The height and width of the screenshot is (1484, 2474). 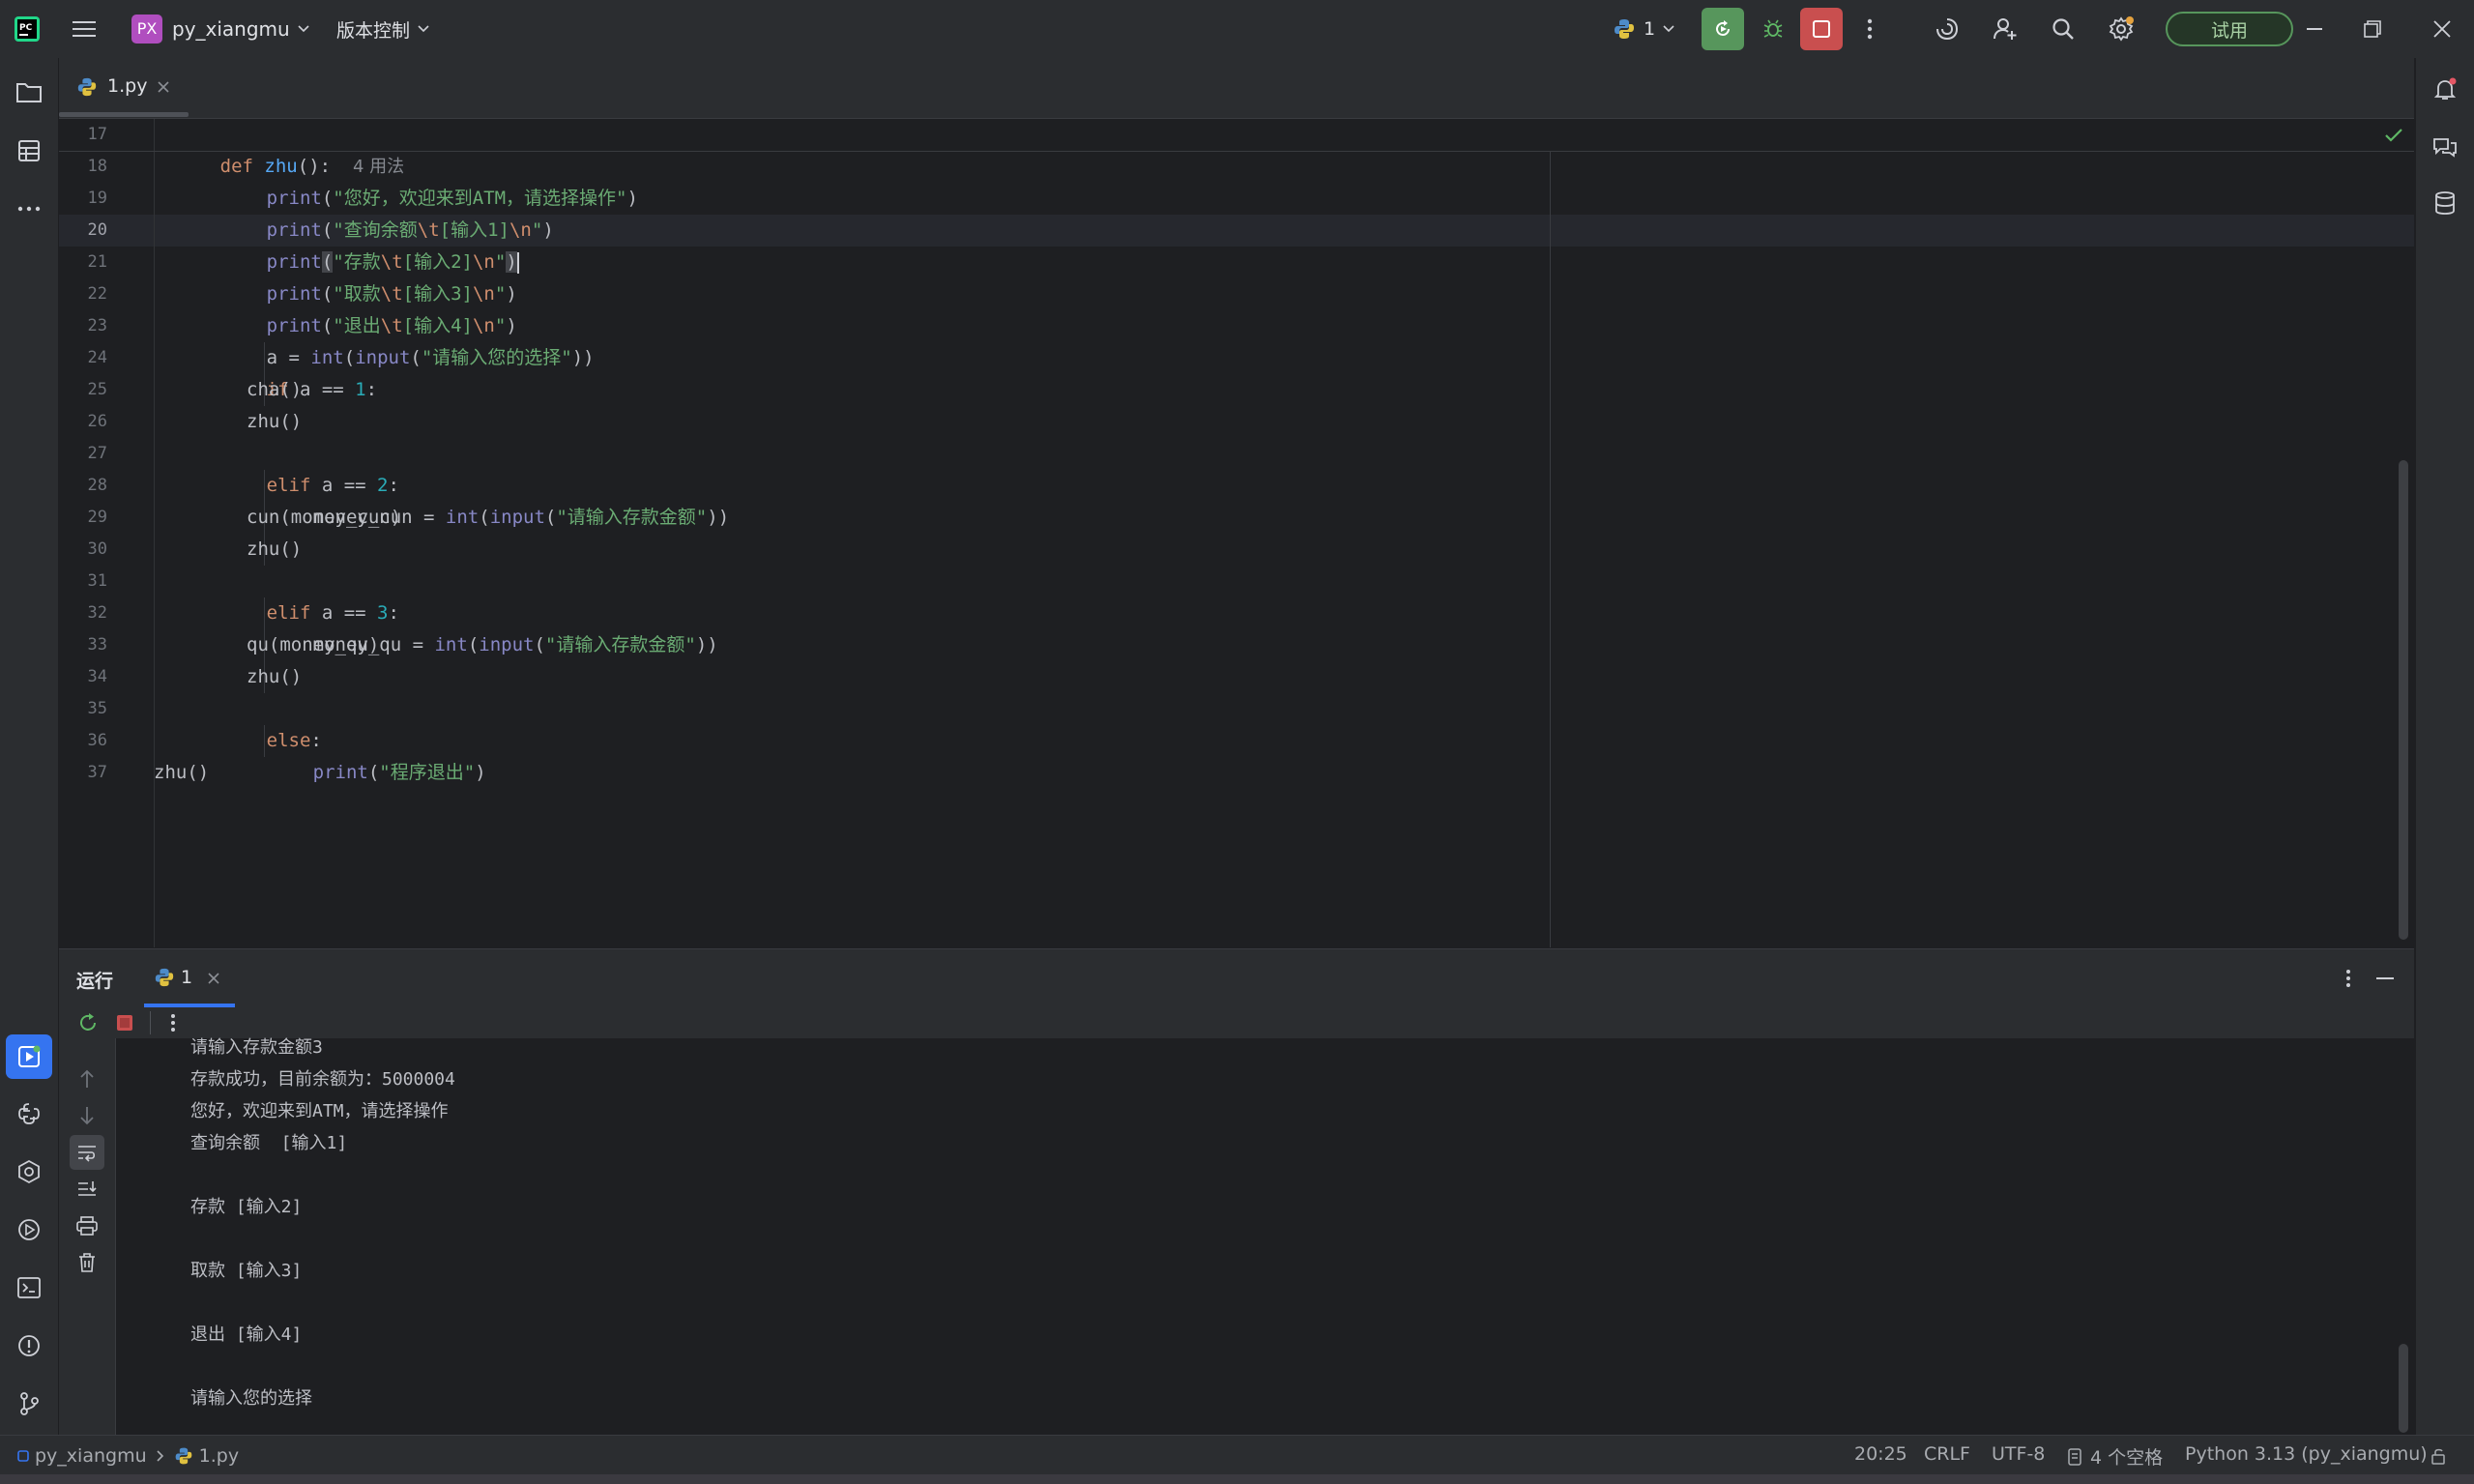 What do you see at coordinates (220, 29) in the screenshot?
I see `project-switcher: PX py_xiangmu` at bounding box center [220, 29].